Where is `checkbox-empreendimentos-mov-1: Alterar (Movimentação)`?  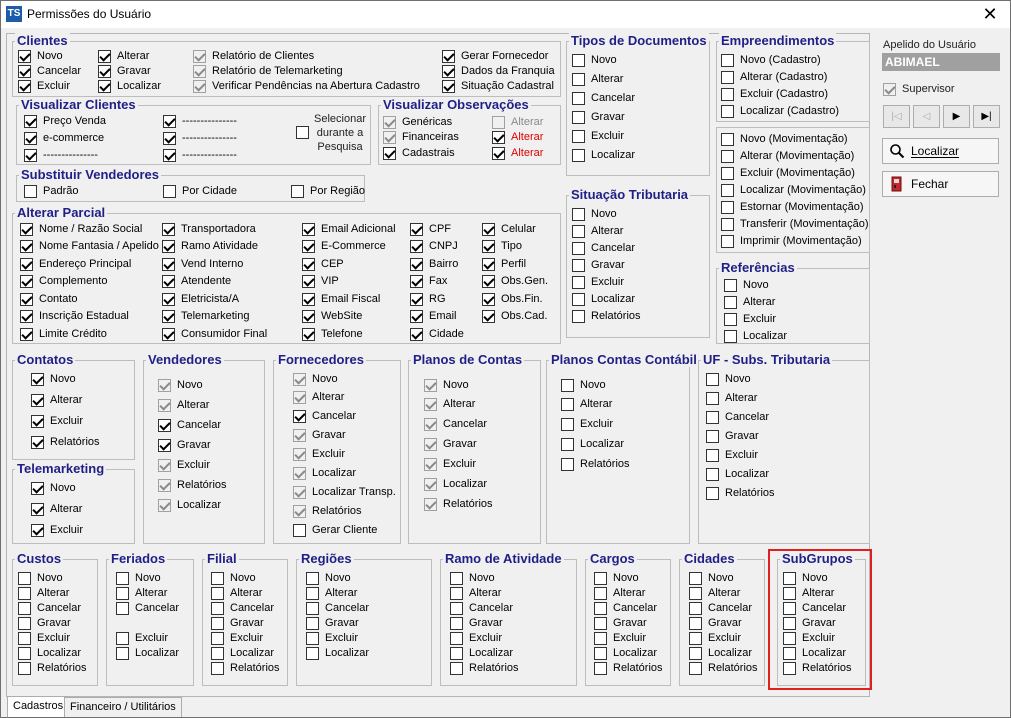
checkbox-empreendimentos-mov-1: Alterar (Movimentação) is located at coordinates (787, 156).